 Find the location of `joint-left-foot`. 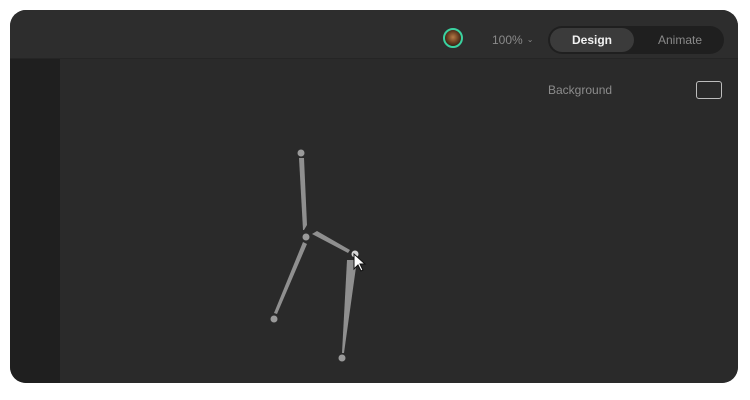

joint-left-foot is located at coordinates (274, 319).